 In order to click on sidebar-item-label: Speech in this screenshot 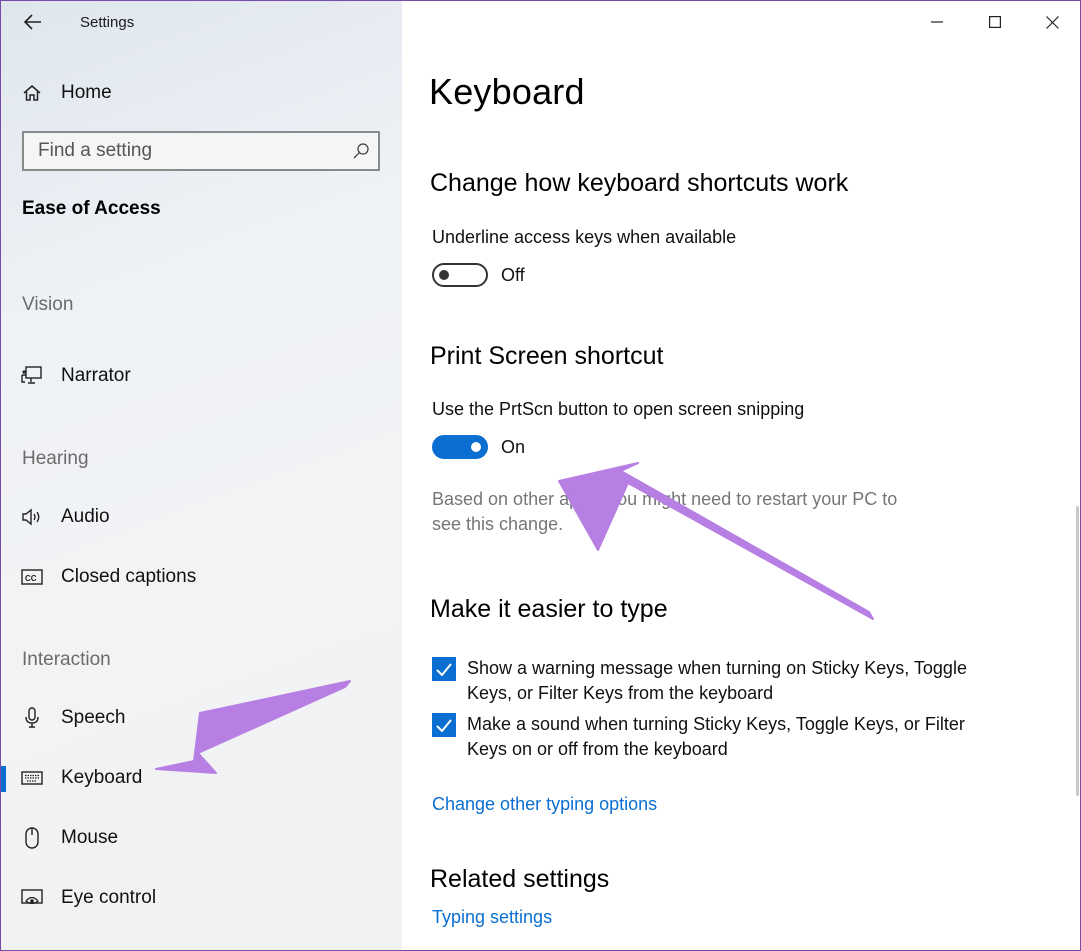, I will do `click(93, 717)`.